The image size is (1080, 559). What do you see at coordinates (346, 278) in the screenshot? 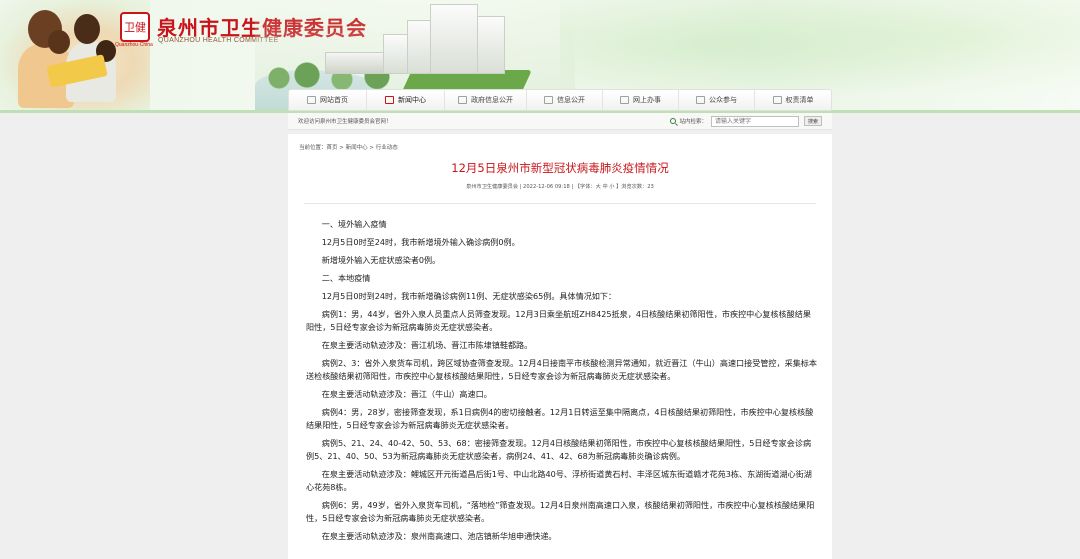
I see `article-paragraph: 二、本地疫情` at bounding box center [346, 278].